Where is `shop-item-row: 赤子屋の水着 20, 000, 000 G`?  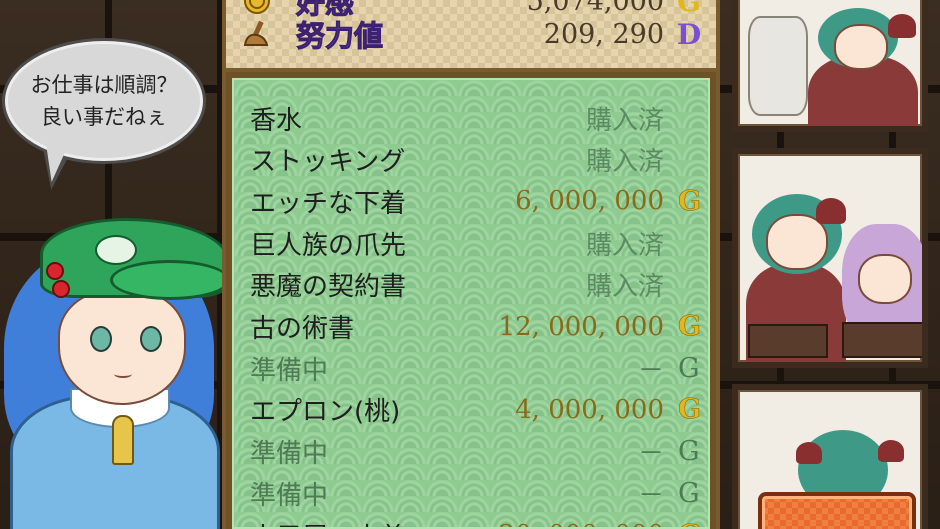
shop-item-row: 赤子屋の水着 20, 000, 000 G is located at coordinates (476, 521).